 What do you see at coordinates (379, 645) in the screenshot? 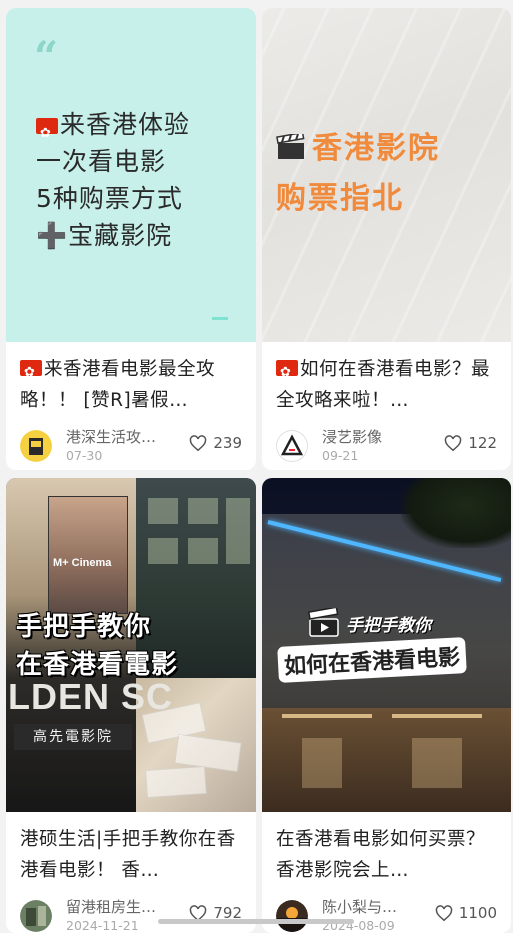
I see `cover-text: 手把手教你 如何在香港看电影` at bounding box center [379, 645].